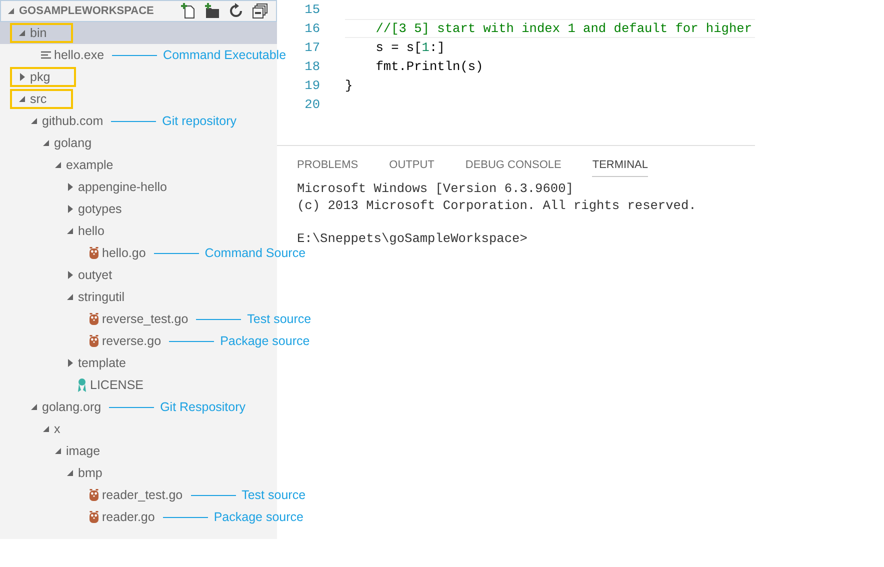  What do you see at coordinates (497, 206) in the screenshot?
I see `terminal-line: (c) 2013 Microsoft Corporation. All rights reserved.` at bounding box center [497, 206].